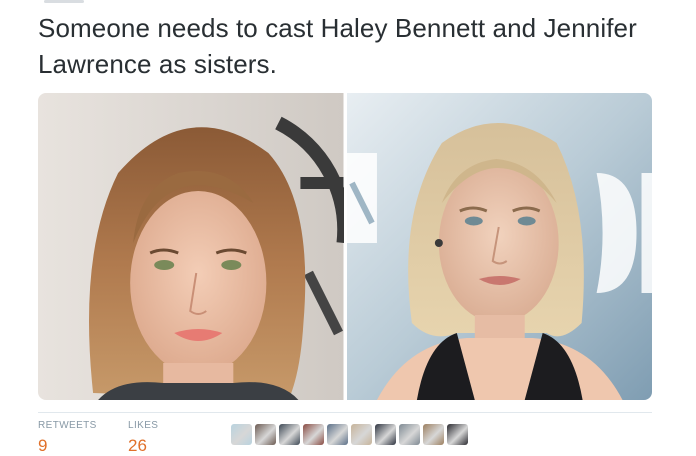 This screenshot has width=696, height=456. What do you see at coordinates (143, 425) in the screenshot?
I see `likes-label: LIKES` at bounding box center [143, 425].